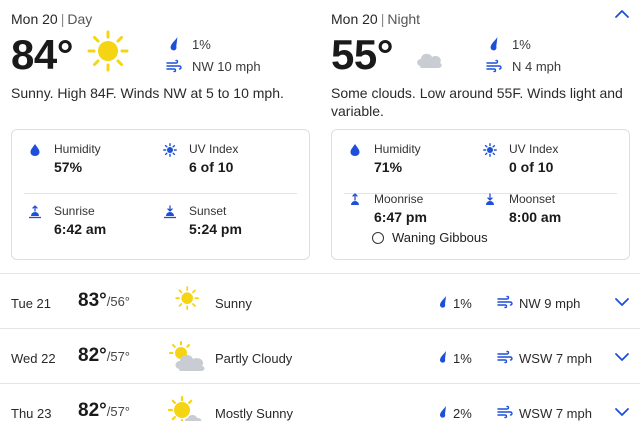 Image resolution: width=640 pixels, height=421 pixels. Describe the element at coordinates (35, 212) in the screenshot. I see `sunrise-icon` at that location.